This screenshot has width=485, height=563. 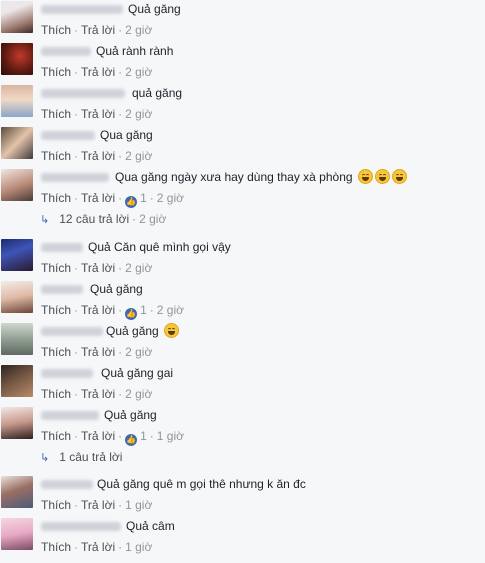 What do you see at coordinates (126, 135) in the screenshot?
I see `comment-text: Qua găng` at bounding box center [126, 135].